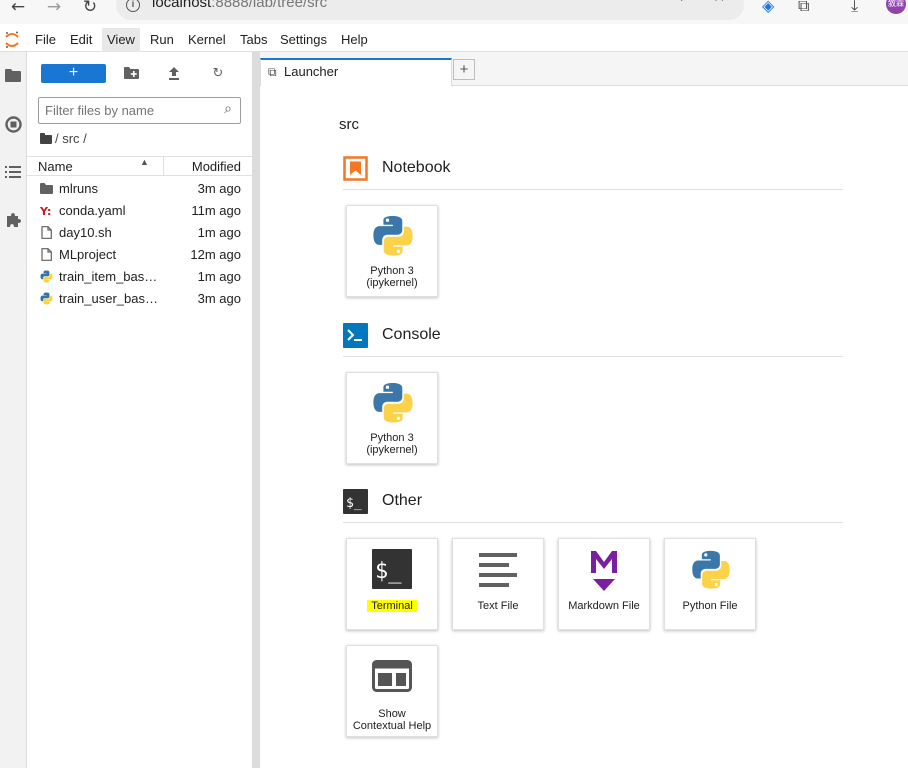  I want to click on download-icon: ⤓, so click(854, 8).